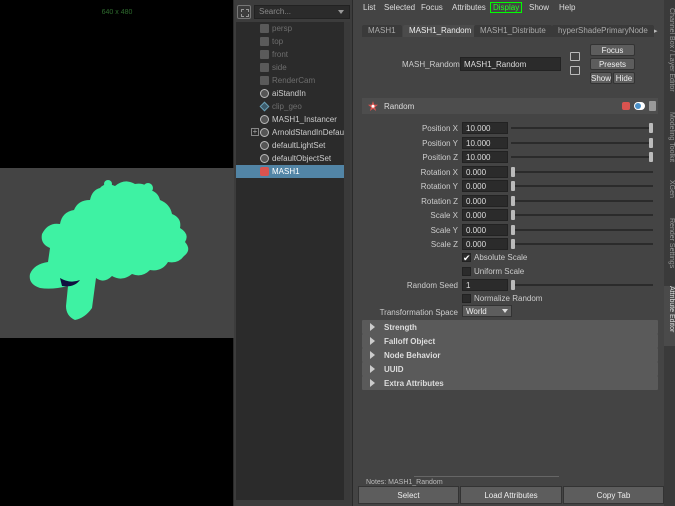  Describe the element at coordinates (485, 172) in the screenshot. I see `rotation-x-field: 0.000` at that location.